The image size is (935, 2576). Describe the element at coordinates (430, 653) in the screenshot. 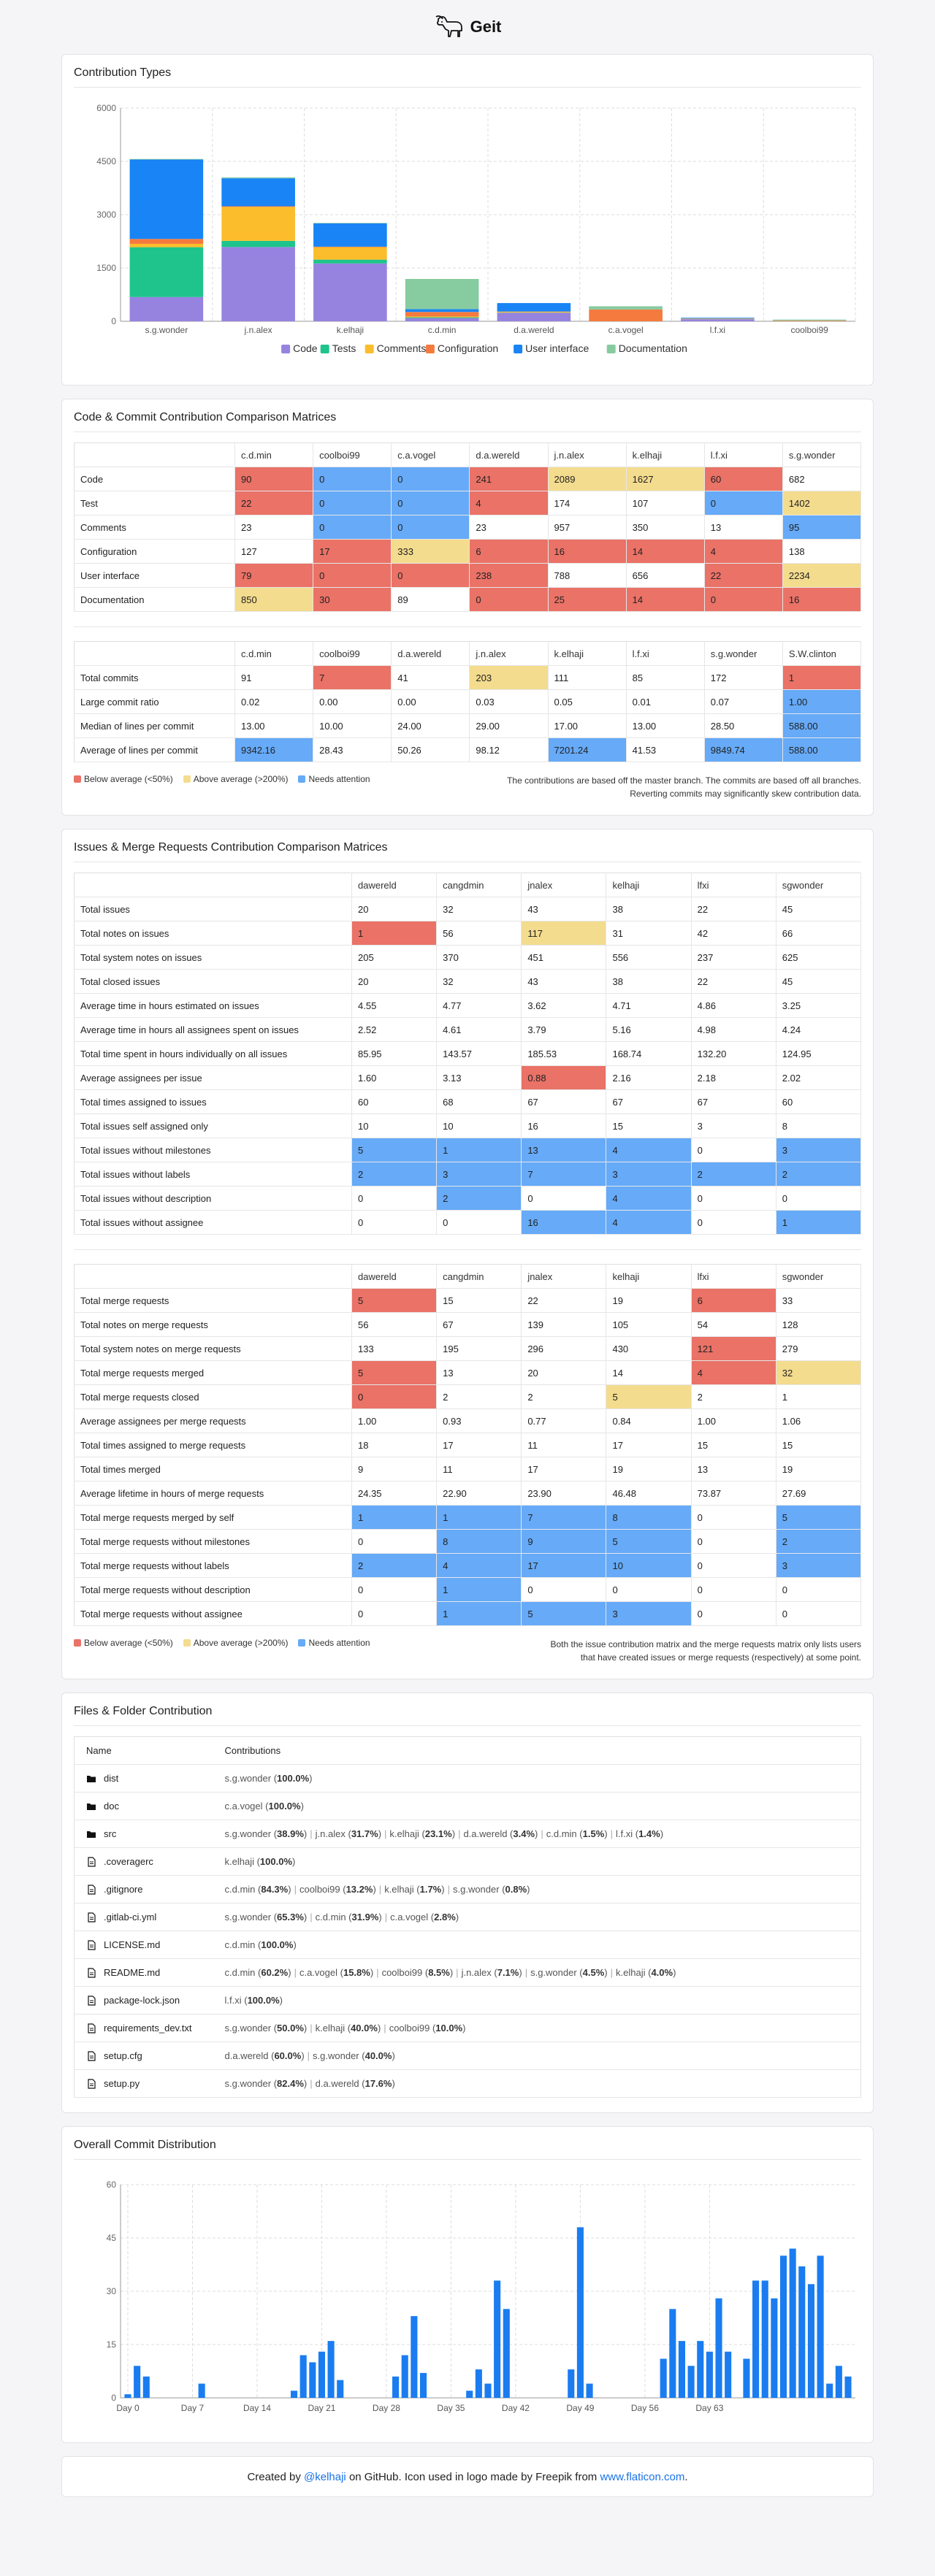

I see `matrix-column-header: d.a.wereld` at that location.